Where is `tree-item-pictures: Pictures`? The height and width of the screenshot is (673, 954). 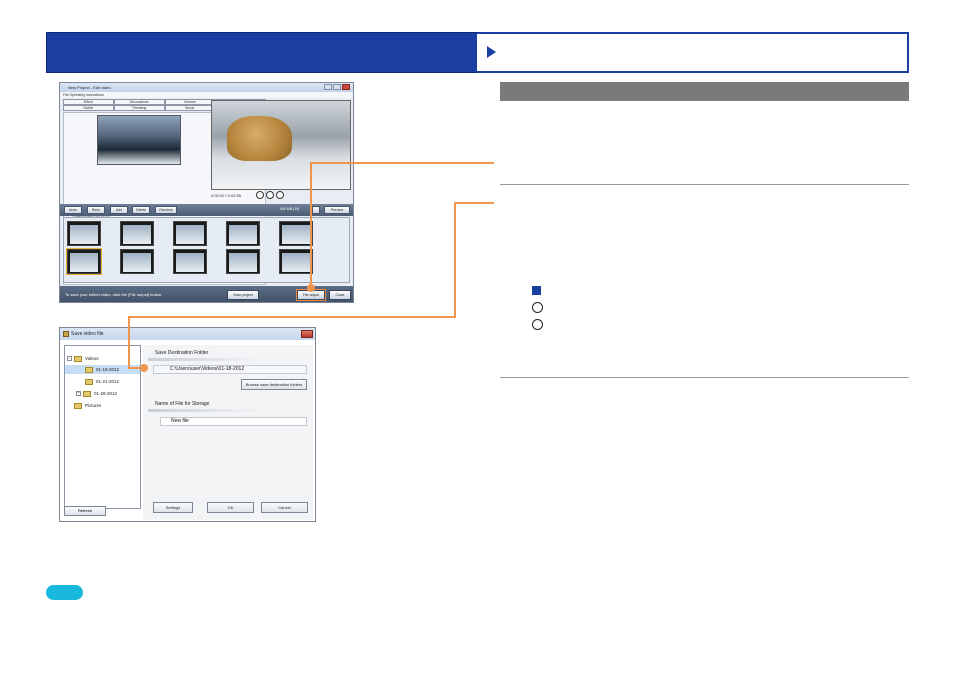 tree-item-pictures: Pictures is located at coordinates (87, 405).